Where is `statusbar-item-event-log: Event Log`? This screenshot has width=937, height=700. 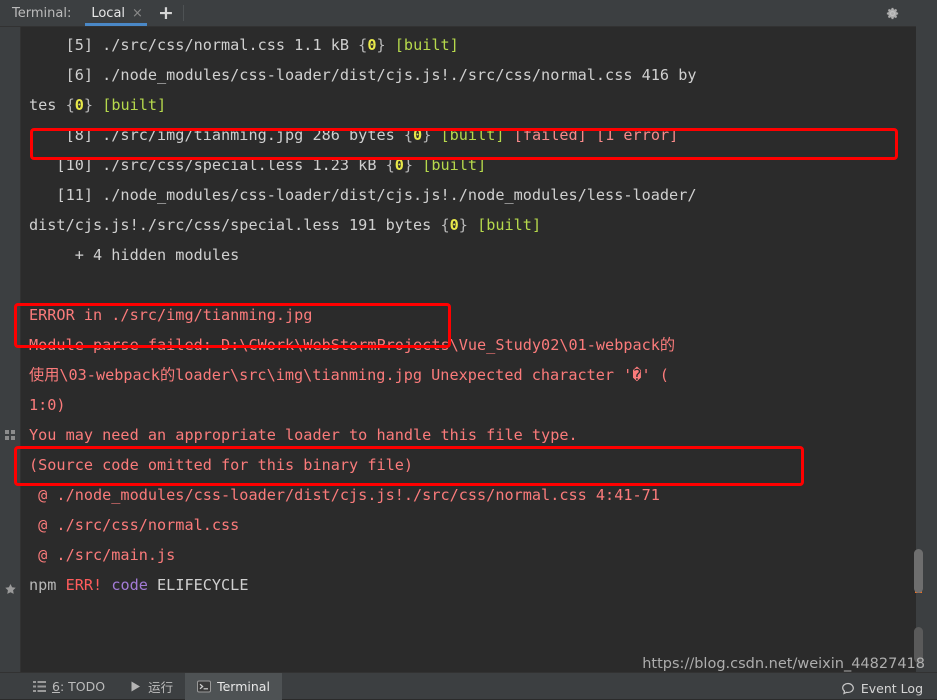
statusbar-item-event-log: Event Log is located at coordinates (882, 688).